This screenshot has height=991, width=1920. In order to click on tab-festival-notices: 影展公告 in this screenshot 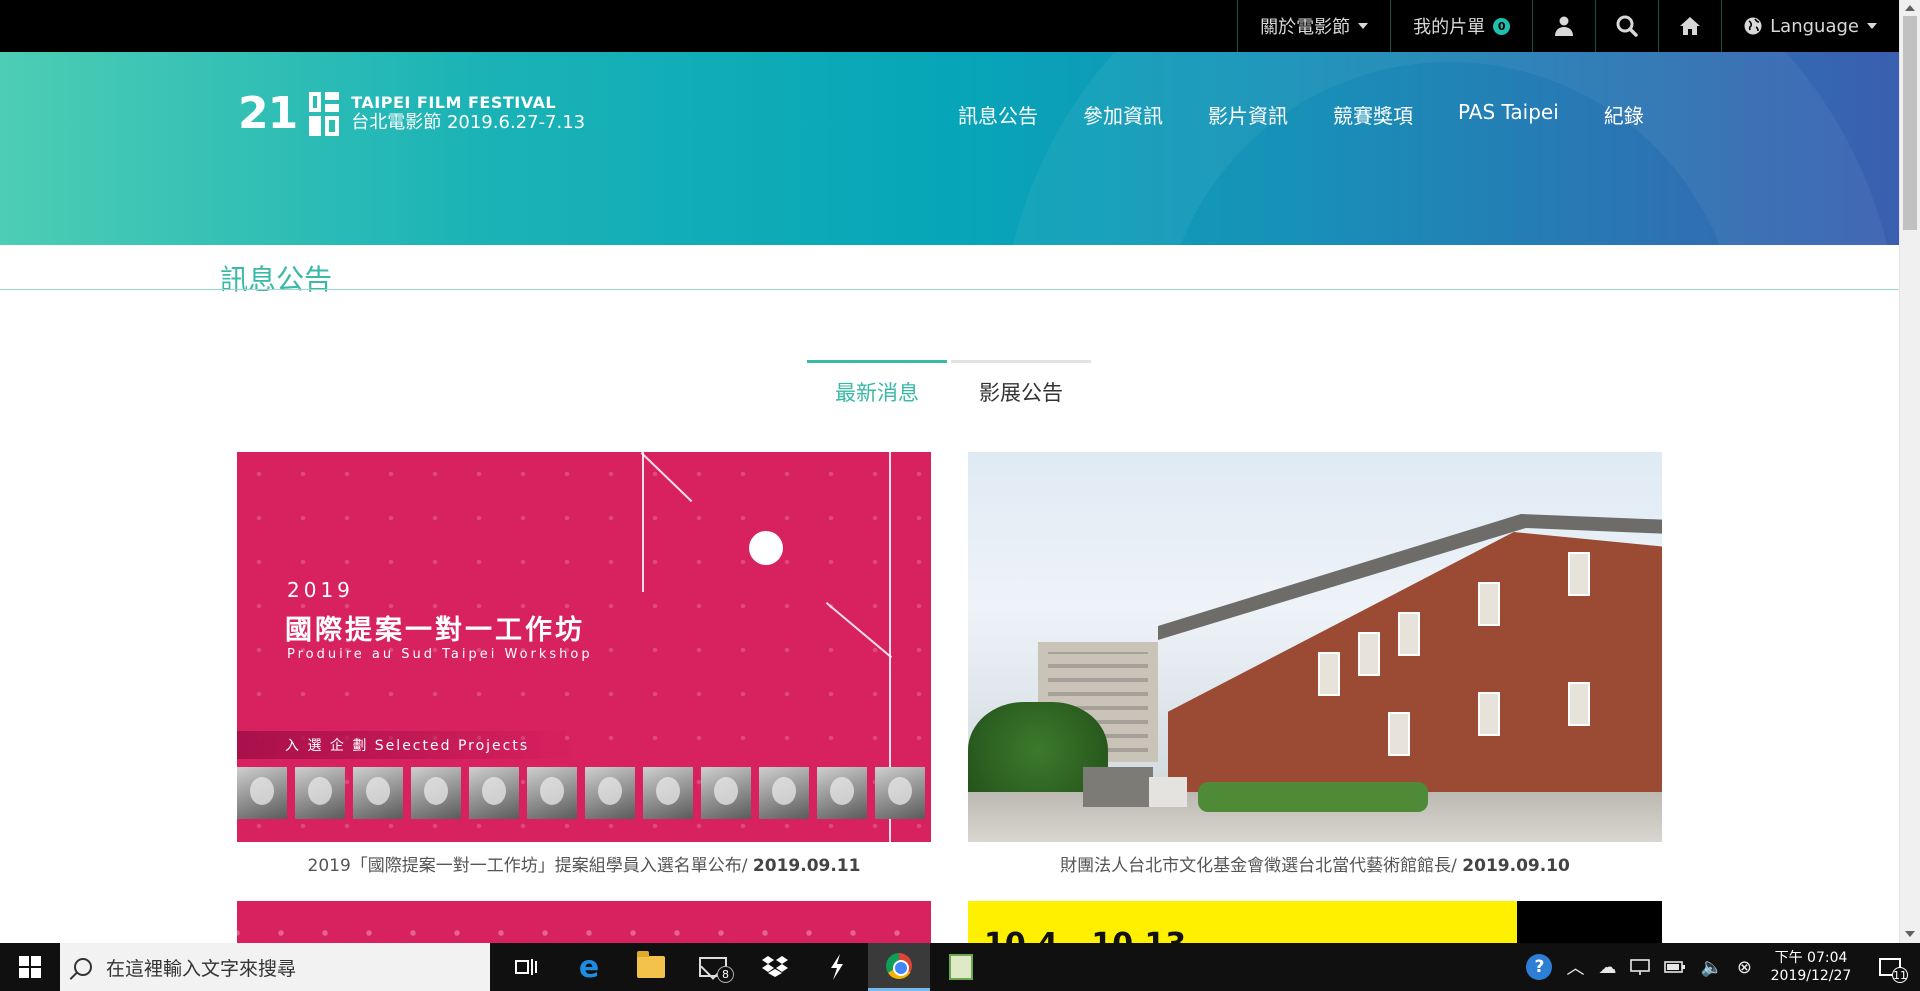, I will do `click(1021, 383)`.